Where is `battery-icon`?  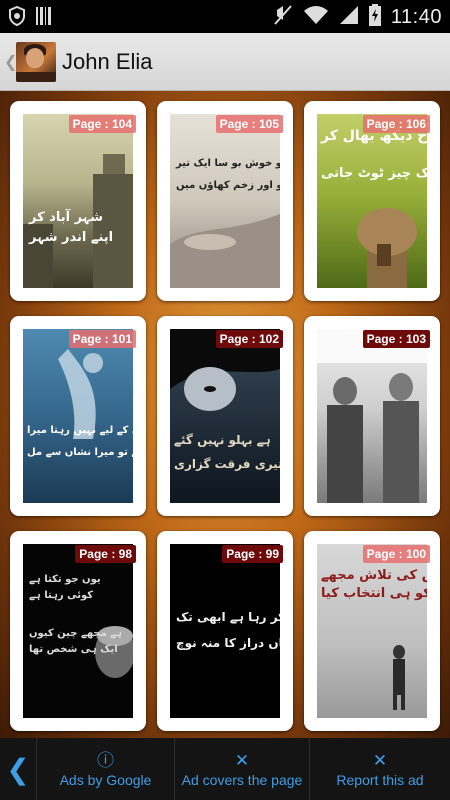 battery-icon is located at coordinates (374, 17).